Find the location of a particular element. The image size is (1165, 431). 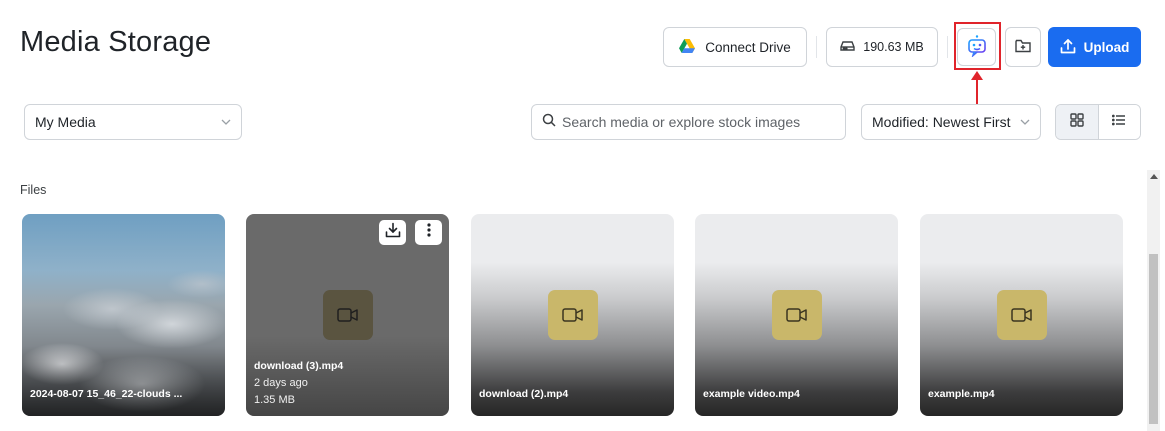

file-card: example.mp4 is located at coordinates (1021, 315).